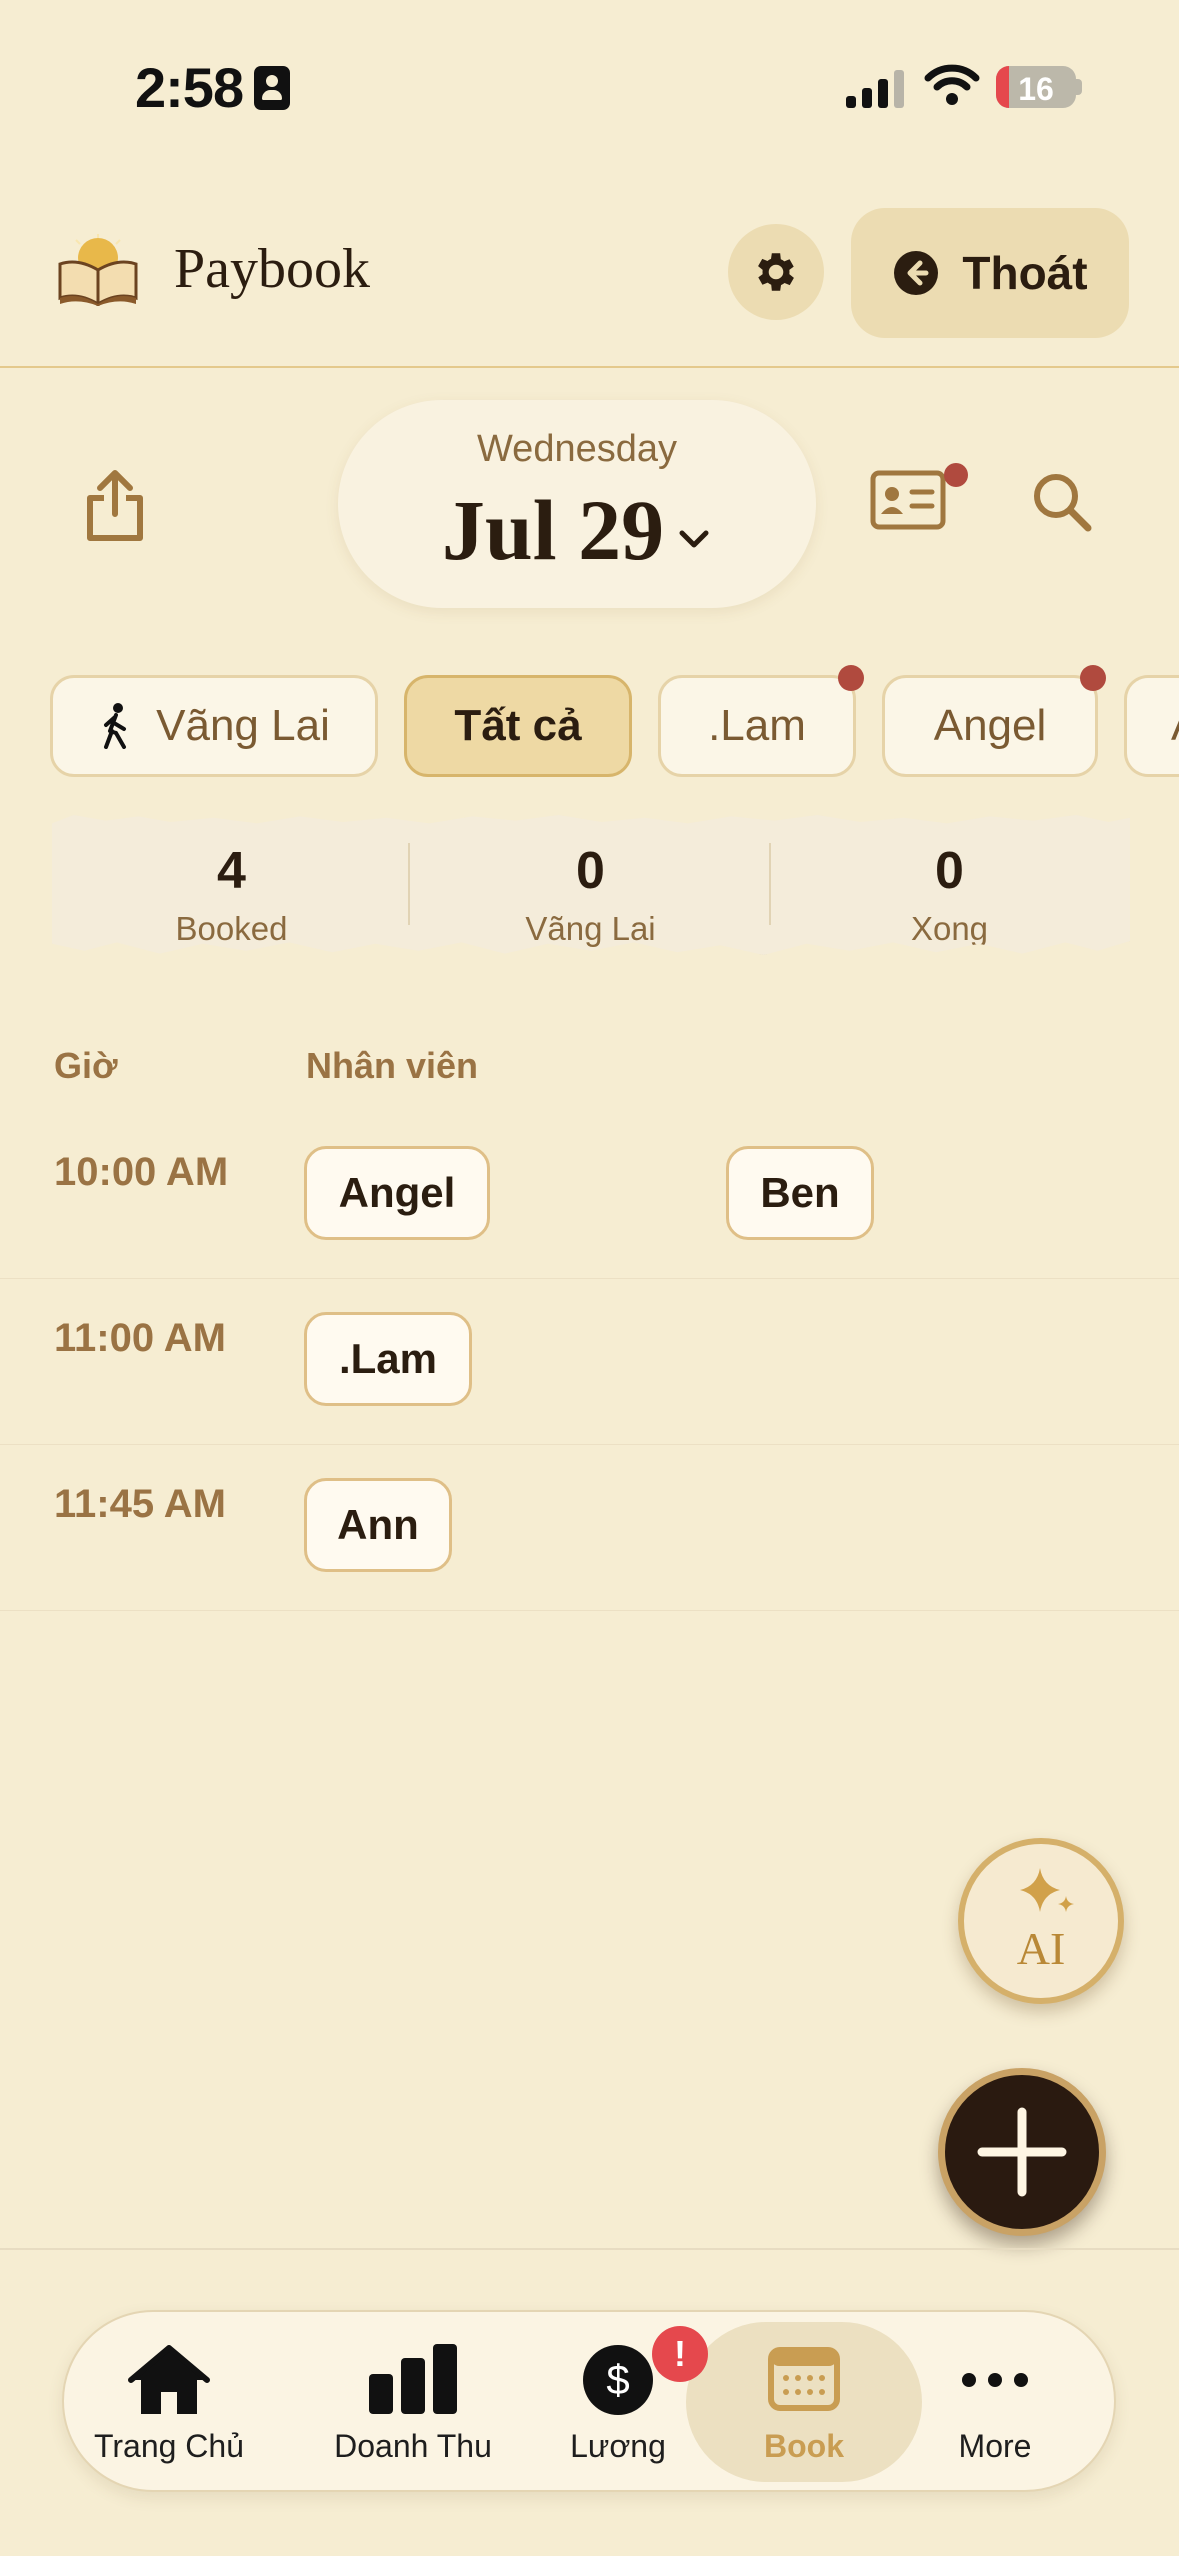 The height and width of the screenshot is (2556, 1179). I want to click on selected-date-text: Jul 29, so click(553, 530).